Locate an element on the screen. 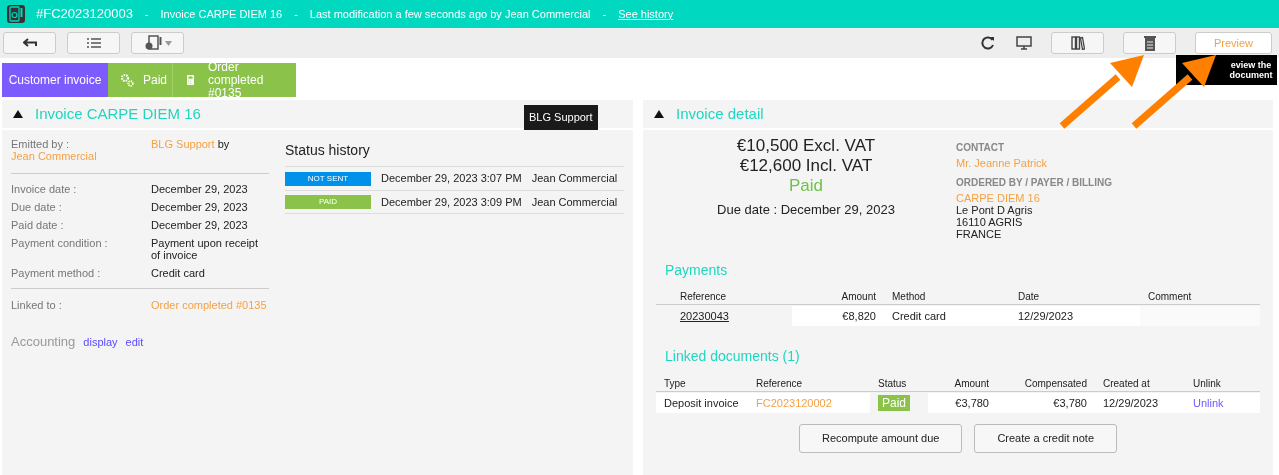 This screenshot has height=475, width=1279. field-value: Credit card is located at coordinates (178, 273).